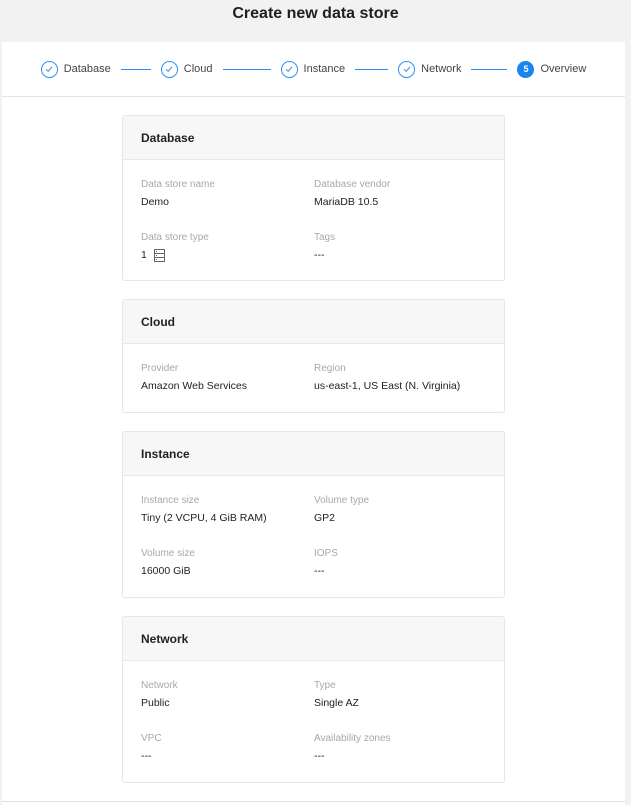 The height and width of the screenshot is (805, 631). Describe the element at coordinates (526, 69) in the screenshot. I see `step-number-badge: 5` at that location.